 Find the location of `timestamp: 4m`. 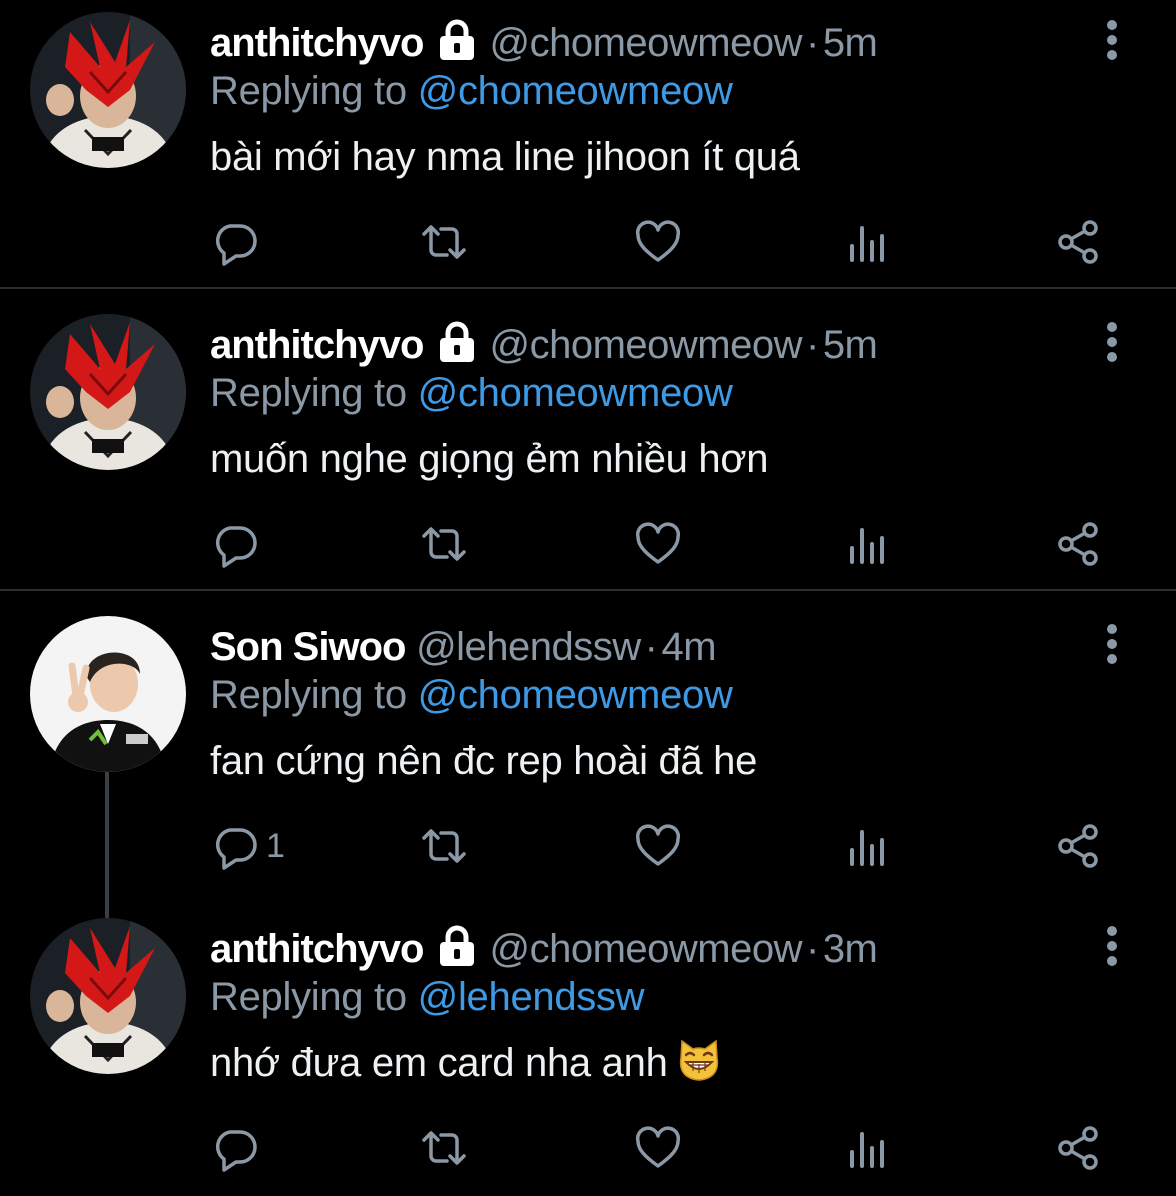

timestamp: 4m is located at coordinates (689, 647).